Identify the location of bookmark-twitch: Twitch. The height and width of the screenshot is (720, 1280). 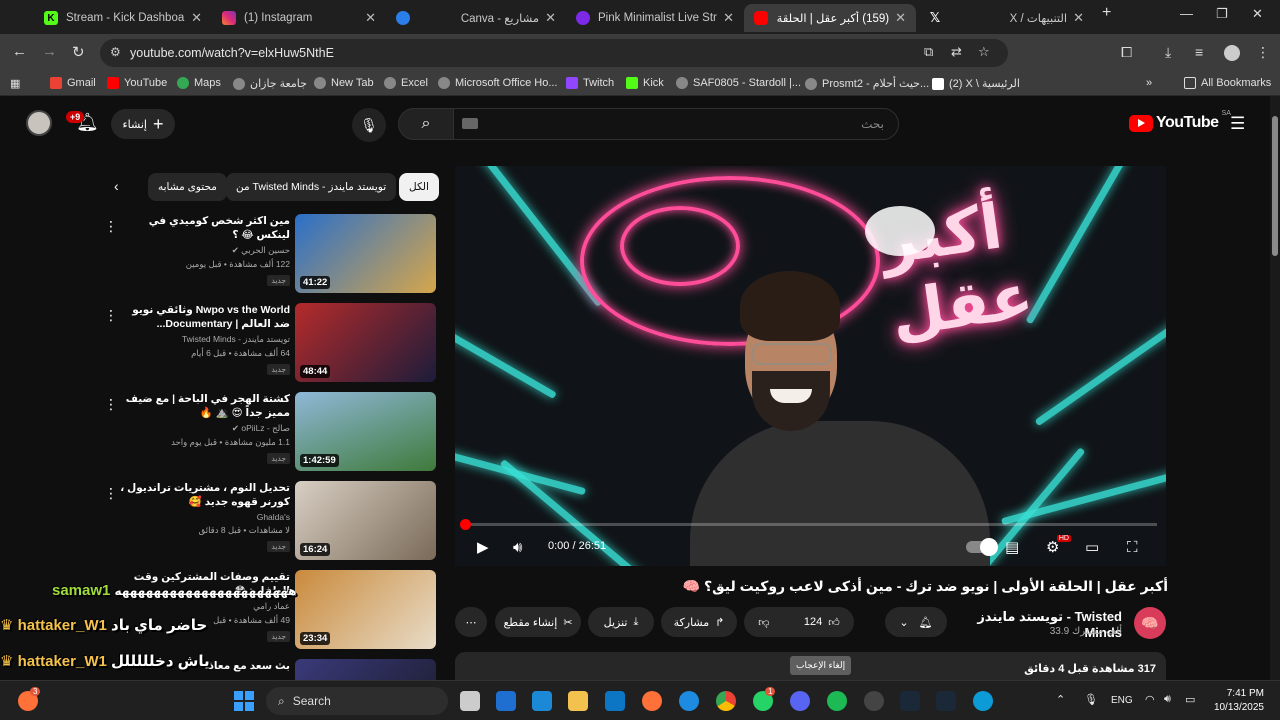
(590, 83).